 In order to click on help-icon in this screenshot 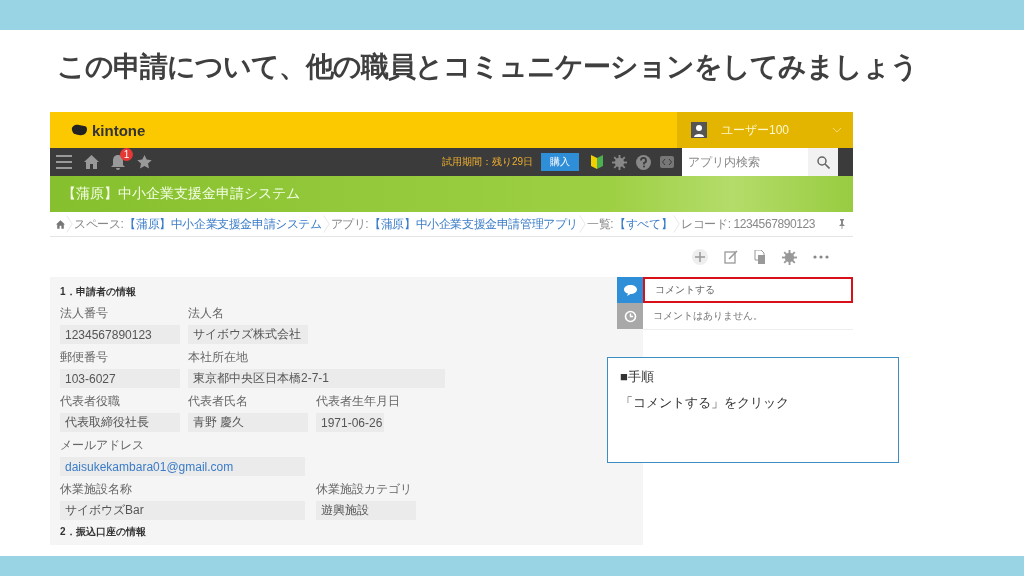, I will do `click(643, 162)`.